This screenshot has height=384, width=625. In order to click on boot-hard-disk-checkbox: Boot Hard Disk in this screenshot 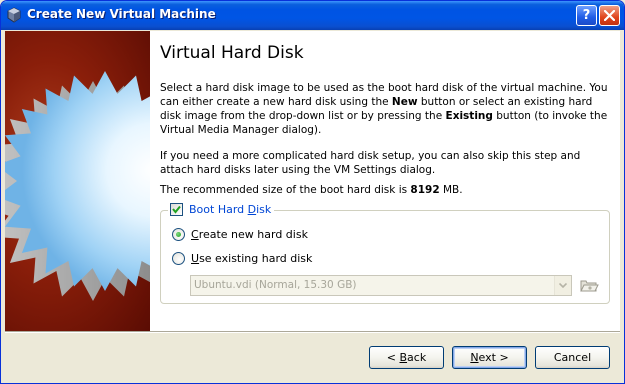, I will do `click(221, 209)`.